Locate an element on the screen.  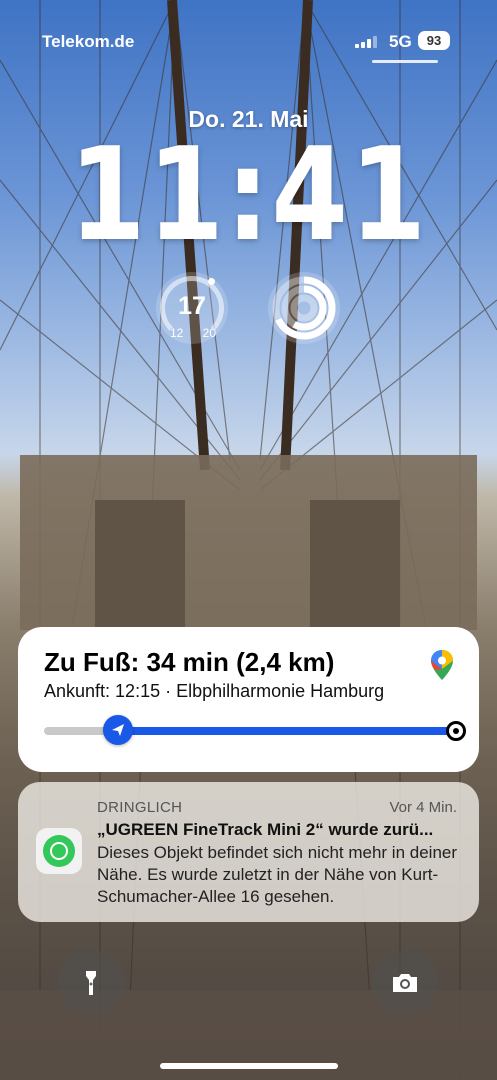
temperature-current: 17 is located at coordinates (192, 306).